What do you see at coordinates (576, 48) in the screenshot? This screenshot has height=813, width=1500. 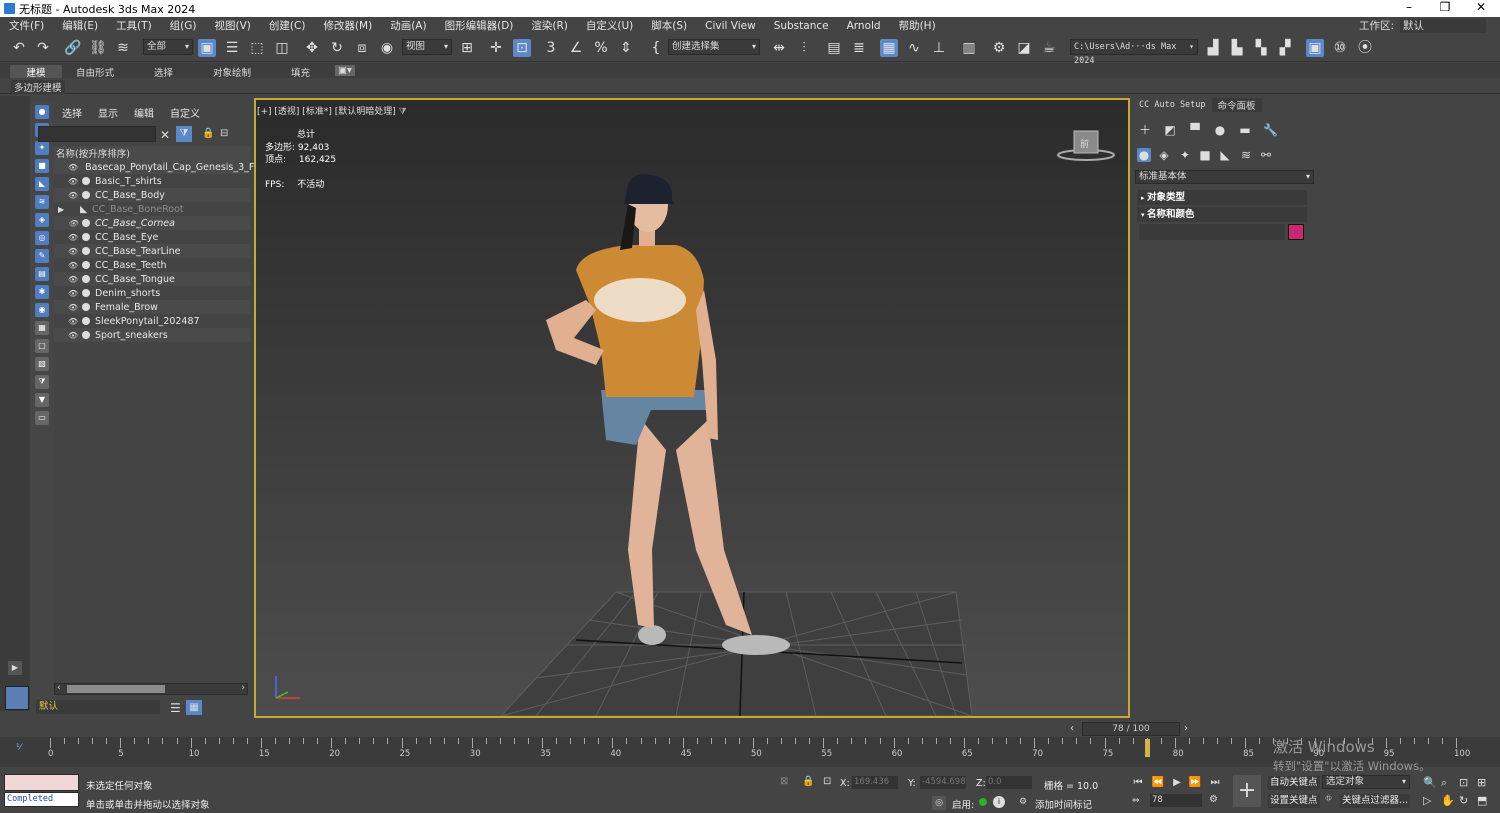 I see `angle-snap-icon: ∠` at bounding box center [576, 48].